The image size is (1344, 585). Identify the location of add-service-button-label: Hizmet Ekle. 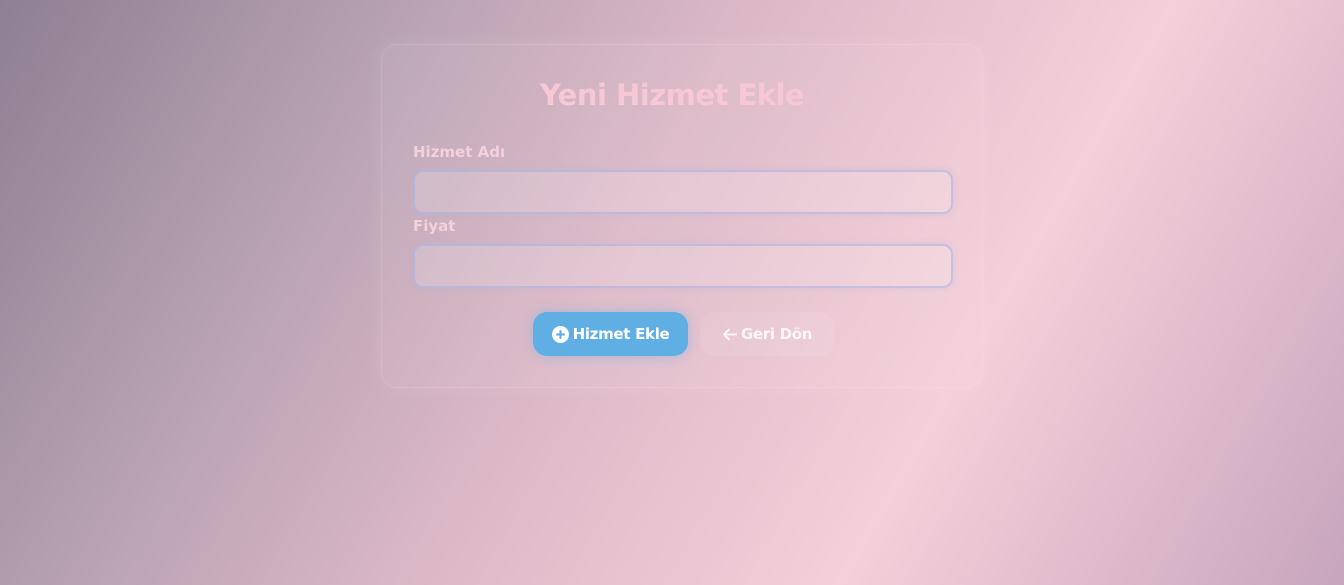
(621, 334).